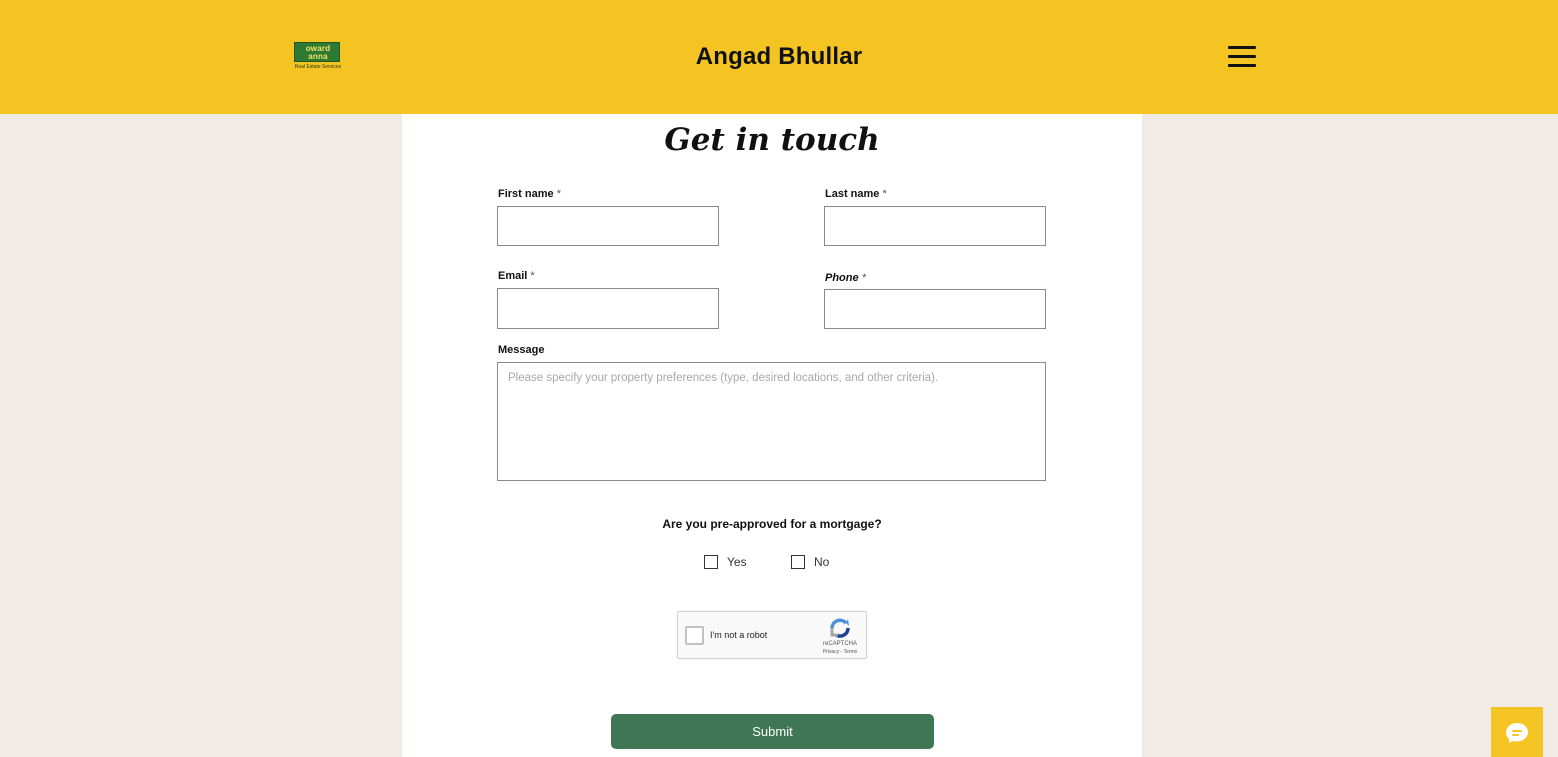 Image resolution: width=1558 pixels, height=757 pixels. I want to click on recaptcha-label: I'm not a robot, so click(739, 635).